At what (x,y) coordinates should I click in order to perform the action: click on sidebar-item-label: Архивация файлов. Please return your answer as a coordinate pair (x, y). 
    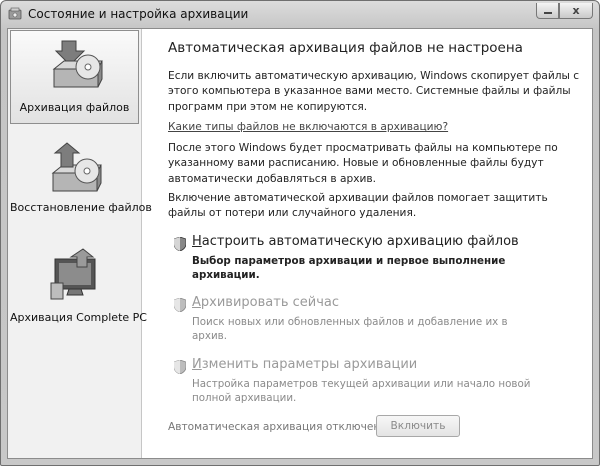
    Looking at the image, I should click on (74, 107).